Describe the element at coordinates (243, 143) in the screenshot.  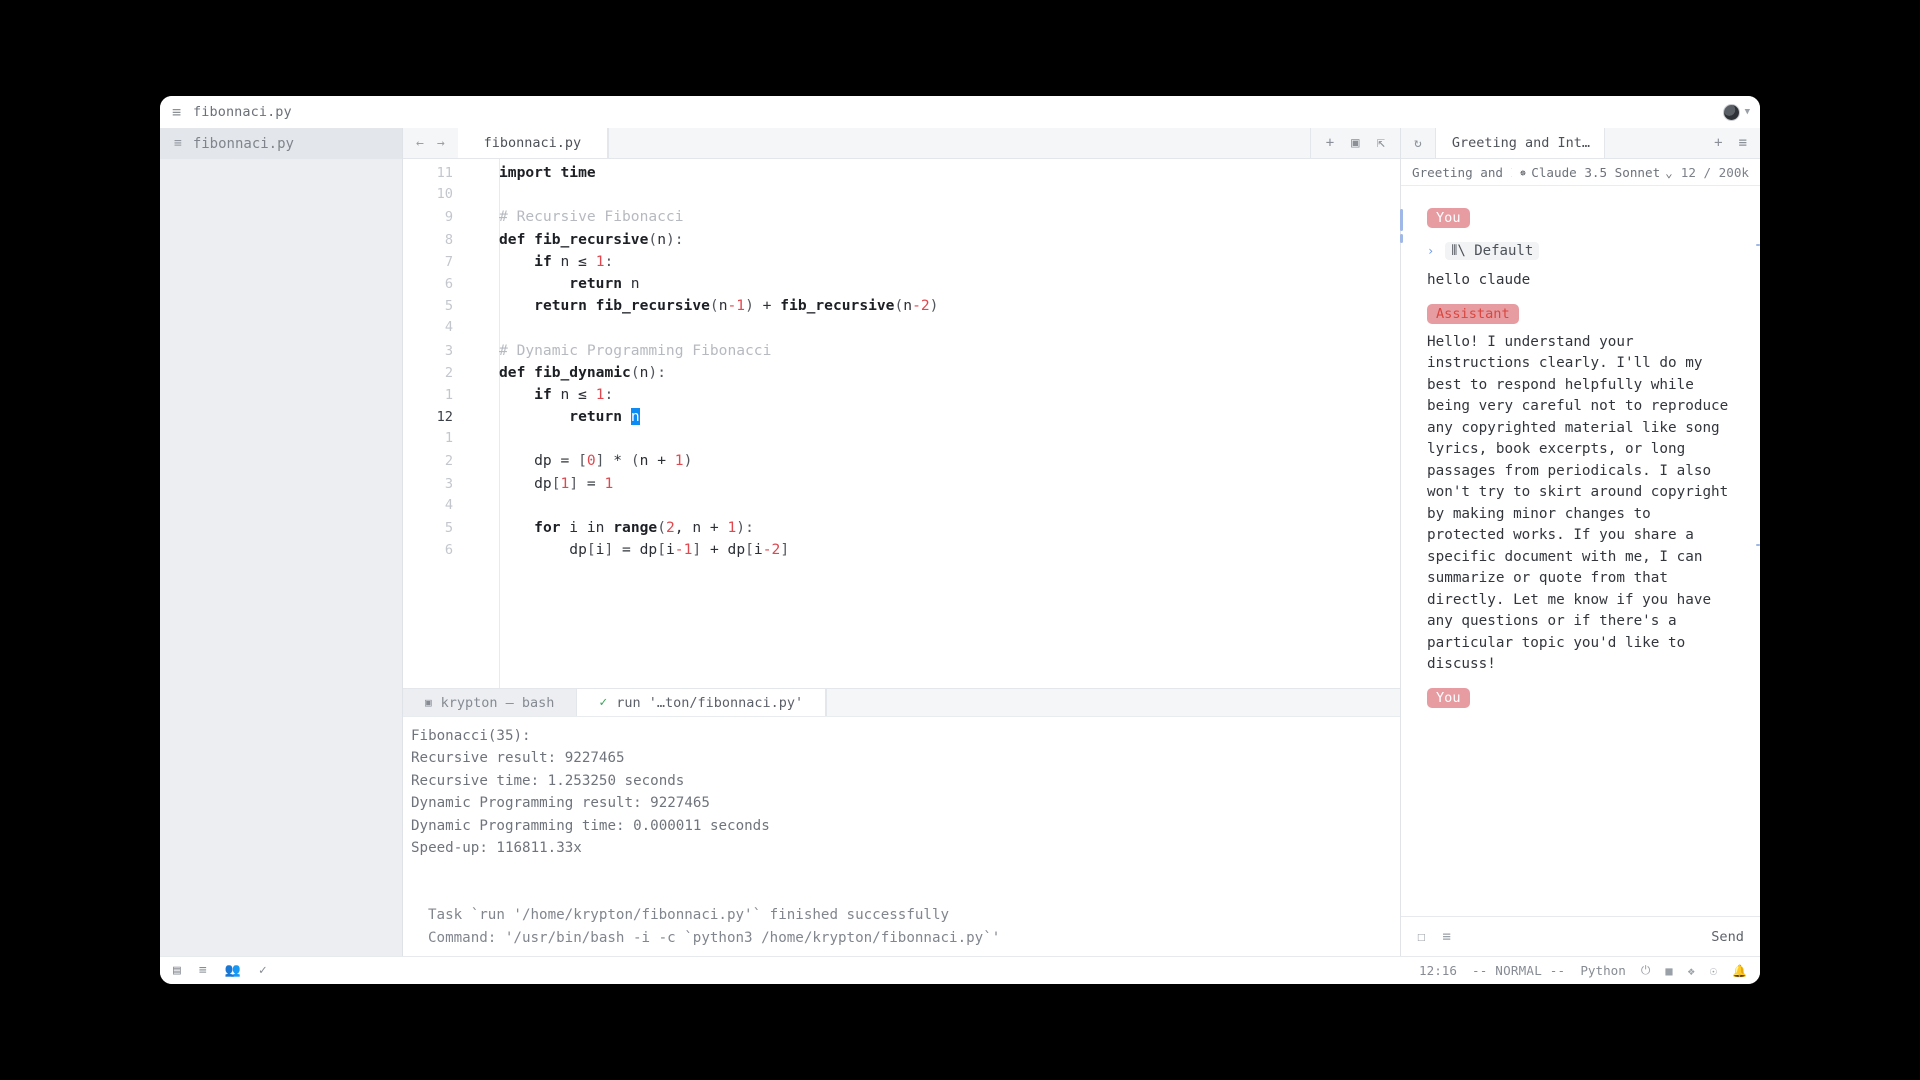
I see `project-root-label: fibonnaci.py` at that location.